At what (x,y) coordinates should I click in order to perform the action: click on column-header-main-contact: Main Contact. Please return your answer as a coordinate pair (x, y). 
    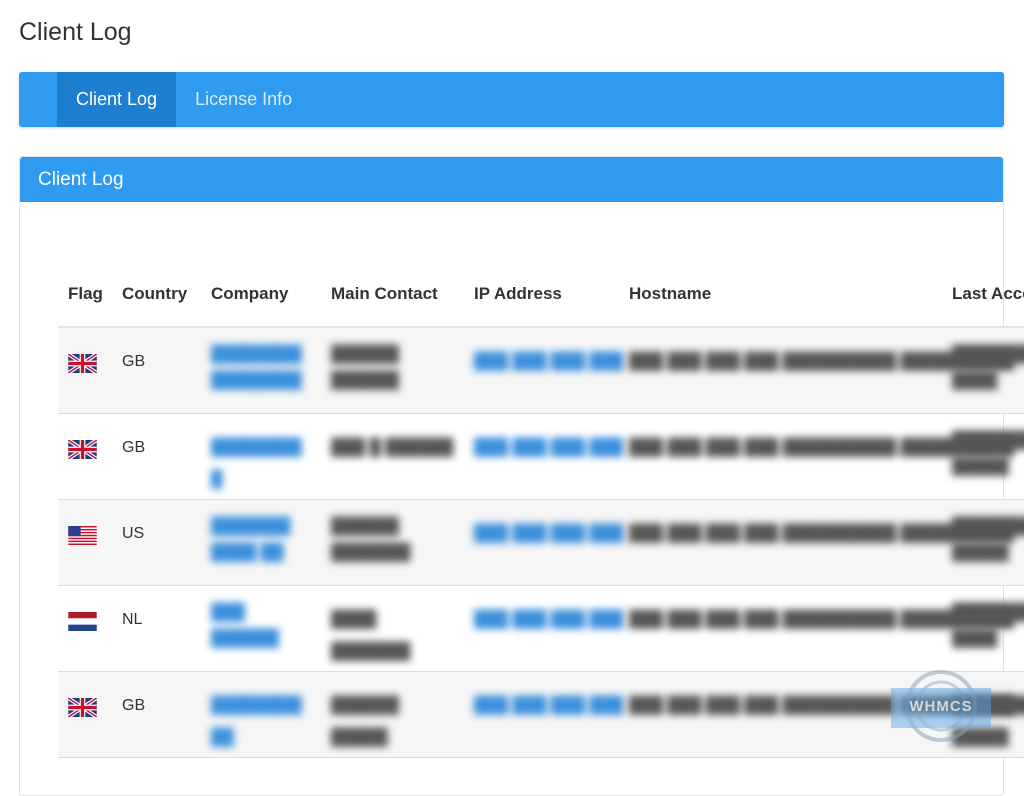
    Looking at the image, I should click on (392, 287).